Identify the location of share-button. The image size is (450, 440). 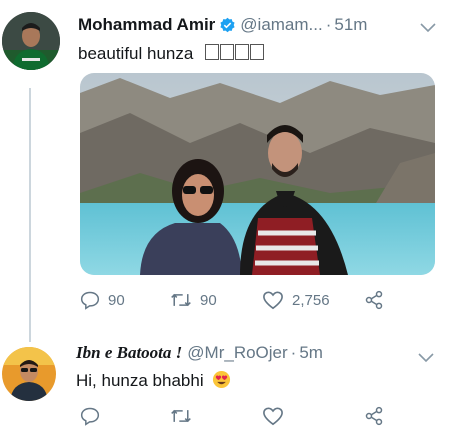
(374, 300).